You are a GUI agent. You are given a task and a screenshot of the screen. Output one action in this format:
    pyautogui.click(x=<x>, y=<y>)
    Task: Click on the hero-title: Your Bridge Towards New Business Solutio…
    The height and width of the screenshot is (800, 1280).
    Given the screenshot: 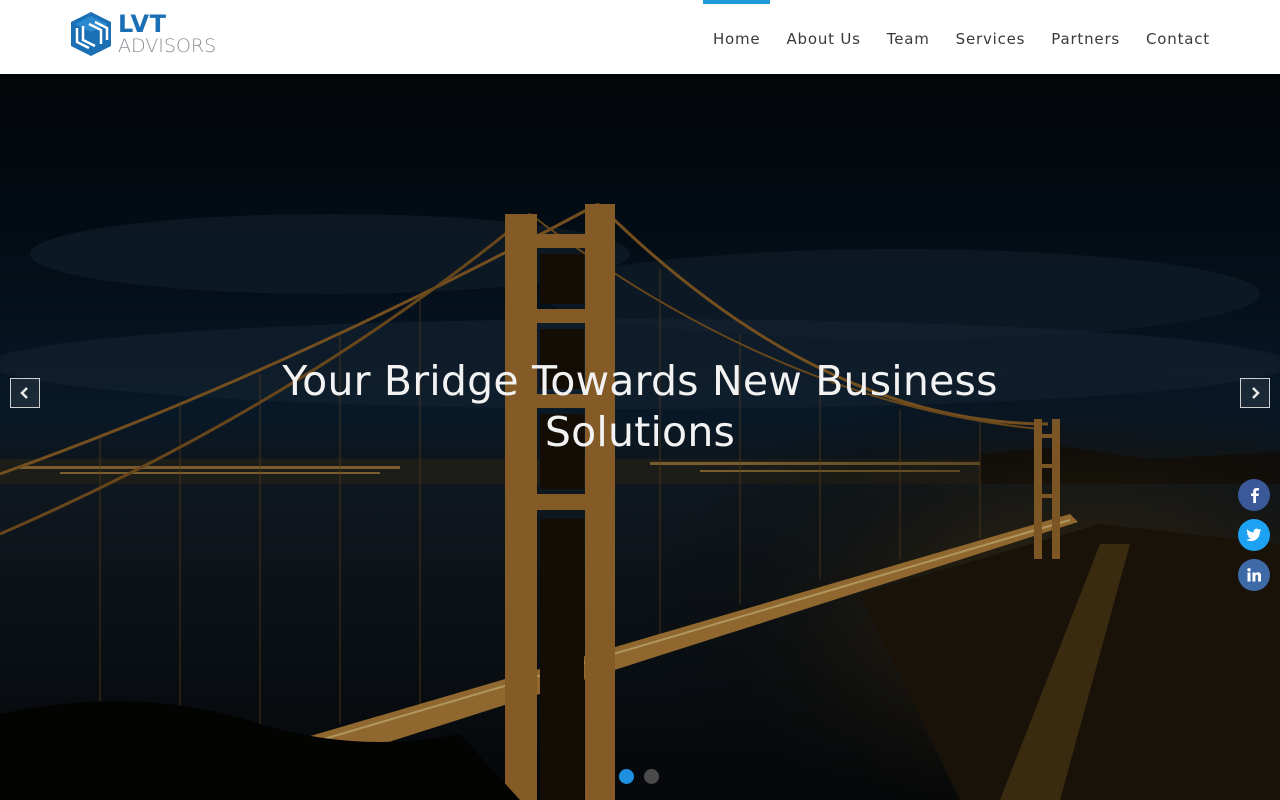 What is the action you would take?
    pyautogui.click(x=640, y=406)
    